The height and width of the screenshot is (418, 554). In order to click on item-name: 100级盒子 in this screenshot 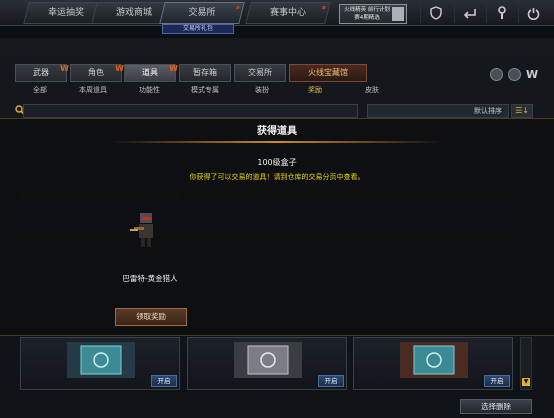, I will do `click(277, 162)`.